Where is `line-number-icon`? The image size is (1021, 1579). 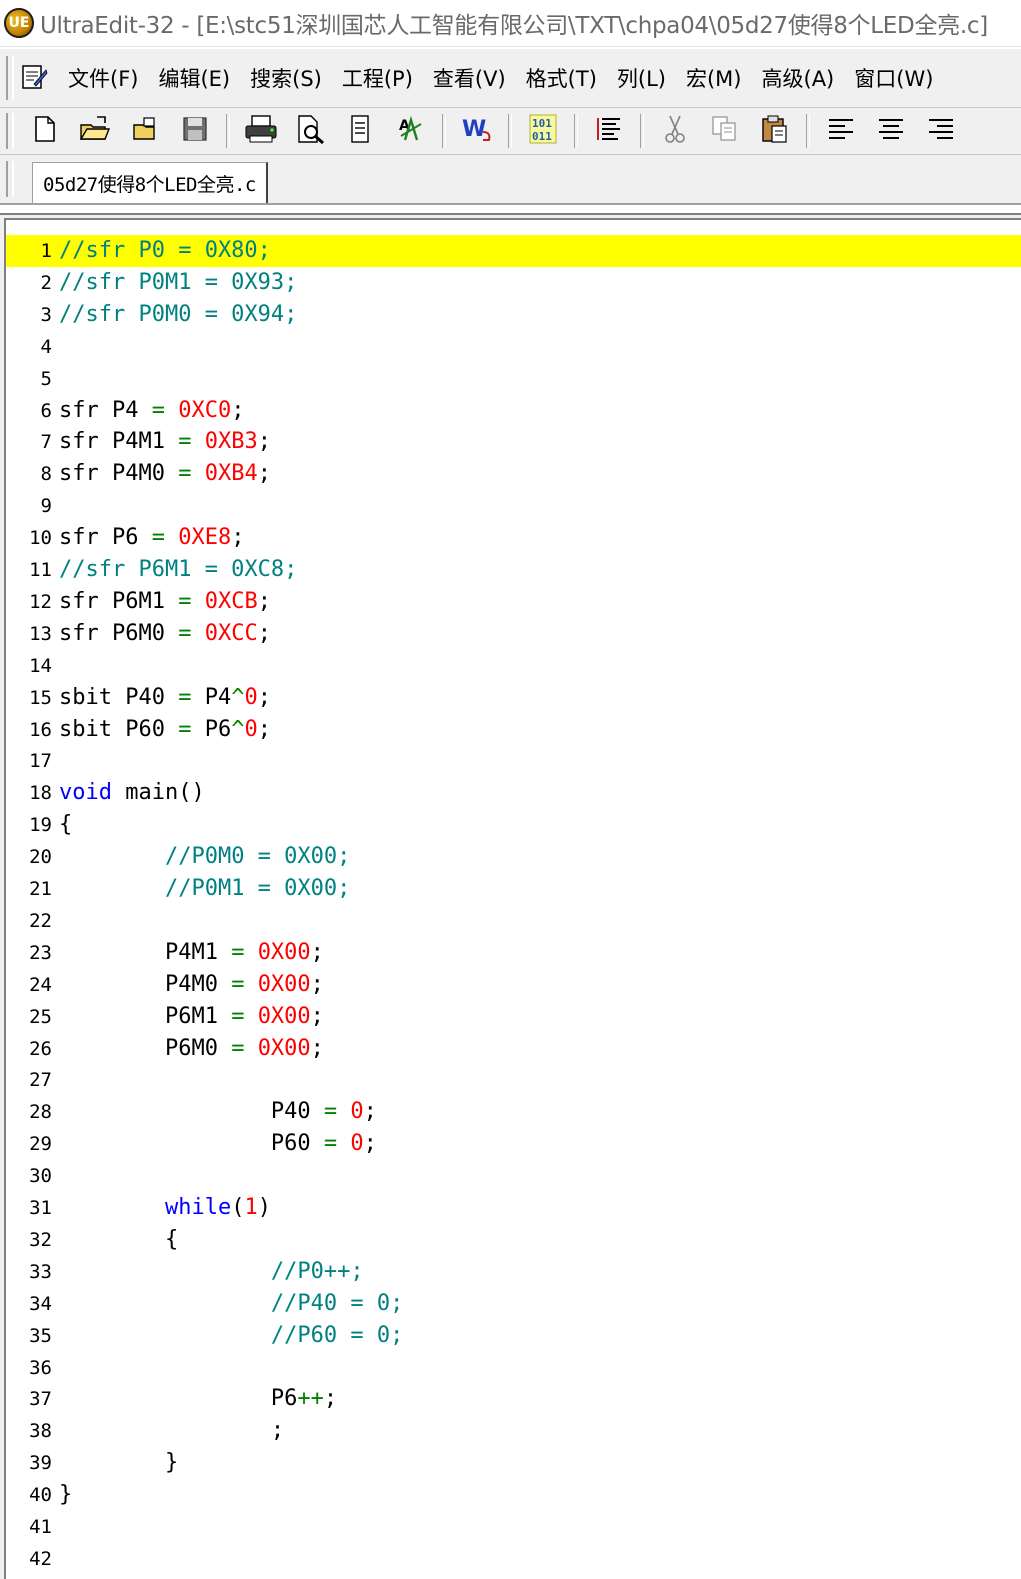
line-number-icon is located at coordinates (609, 131).